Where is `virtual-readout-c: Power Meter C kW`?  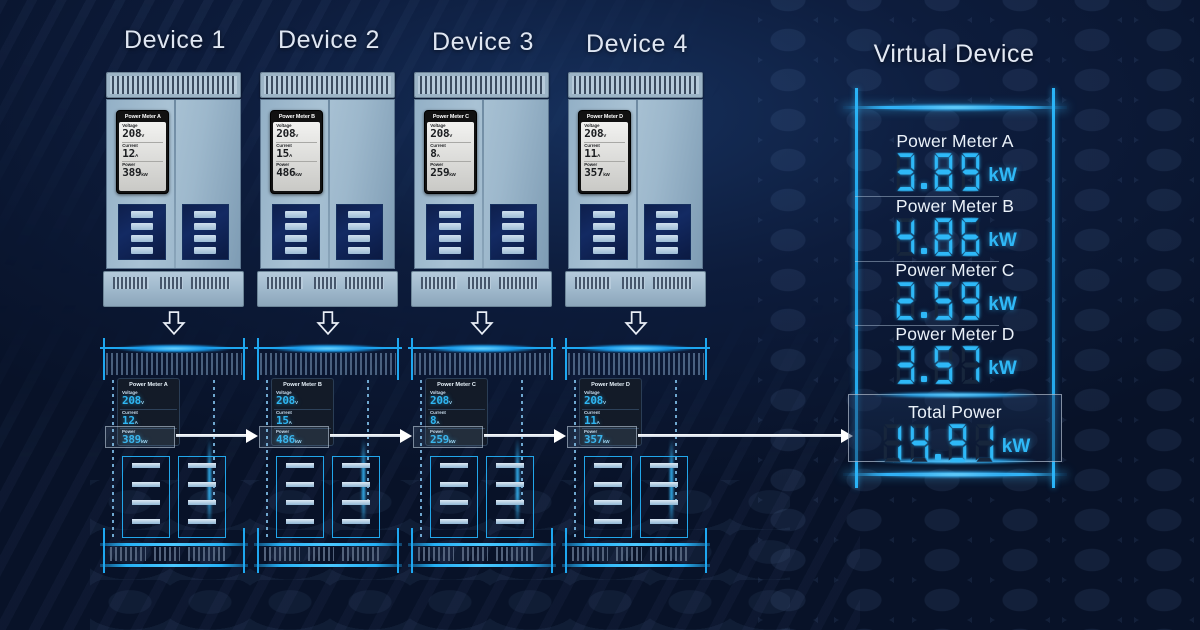 virtual-readout-c: Power Meter C kW is located at coordinates (955, 290).